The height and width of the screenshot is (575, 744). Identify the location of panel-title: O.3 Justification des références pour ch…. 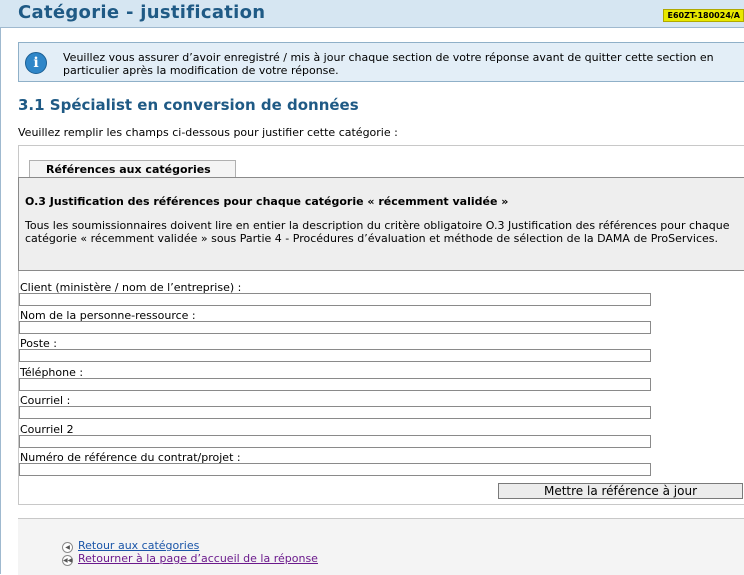
(267, 201).